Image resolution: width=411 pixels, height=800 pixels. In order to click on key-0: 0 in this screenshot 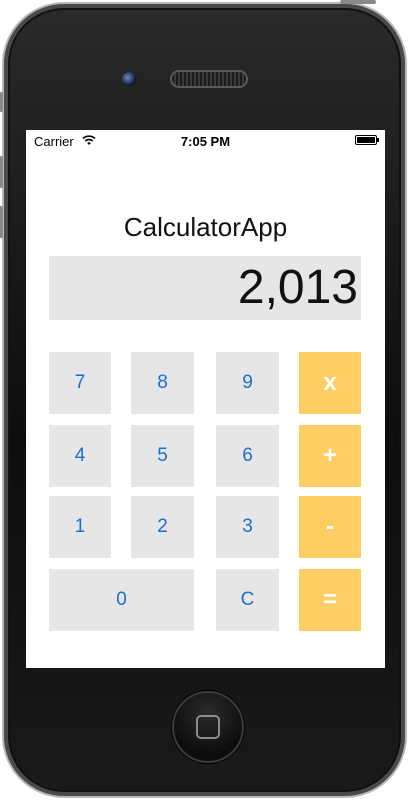, I will do `click(121, 600)`.